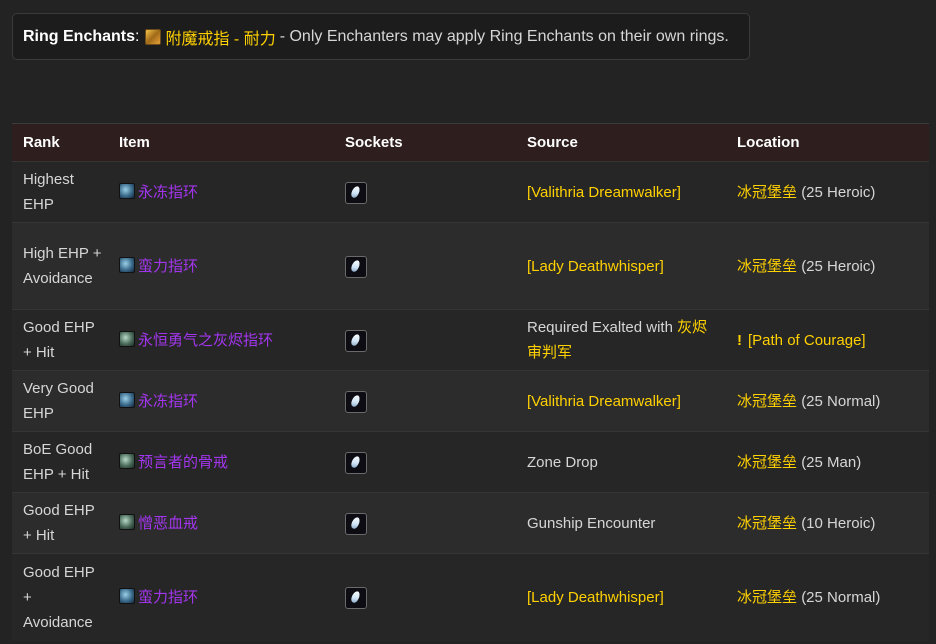 The height and width of the screenshot is (644, 936). I want to click on notice-label: Ring Enchants, so click(79, 36).